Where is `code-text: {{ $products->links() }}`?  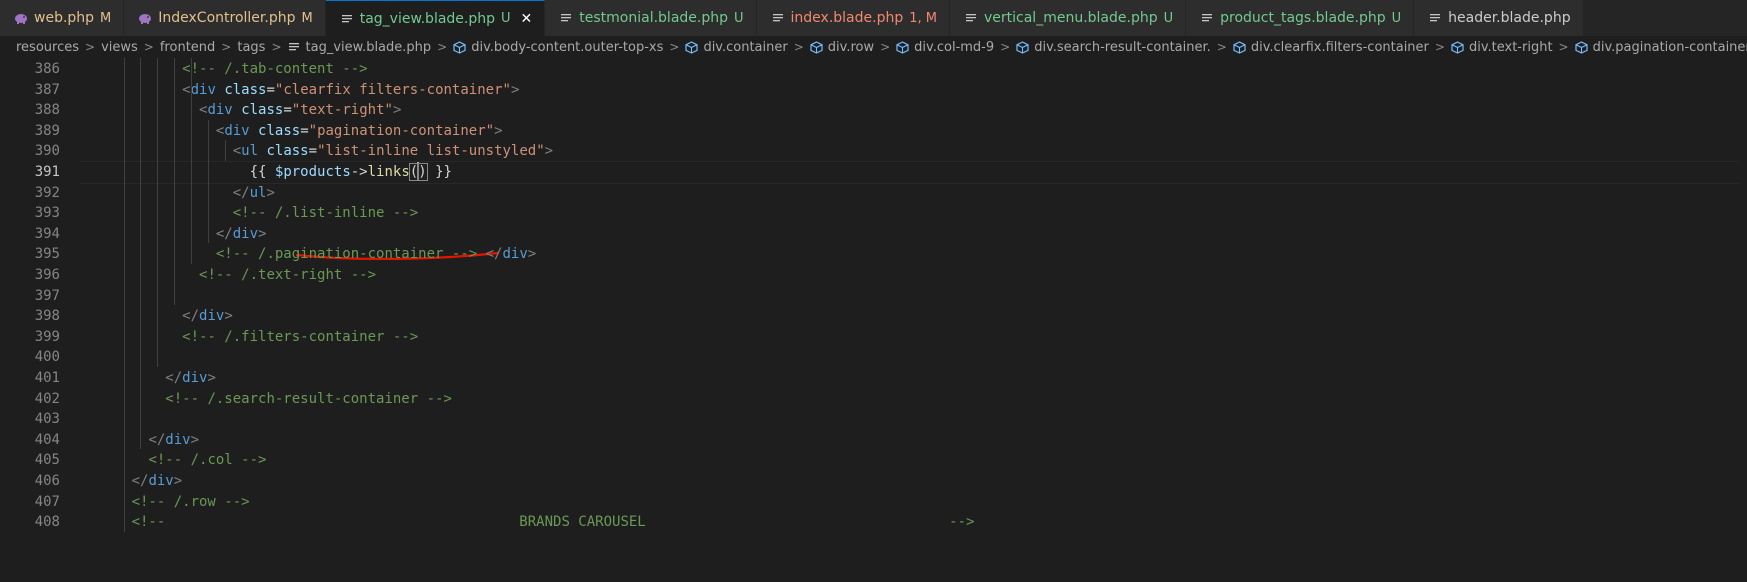
code-text: {{ $products->links() }} is located at coordinates (351, 172).